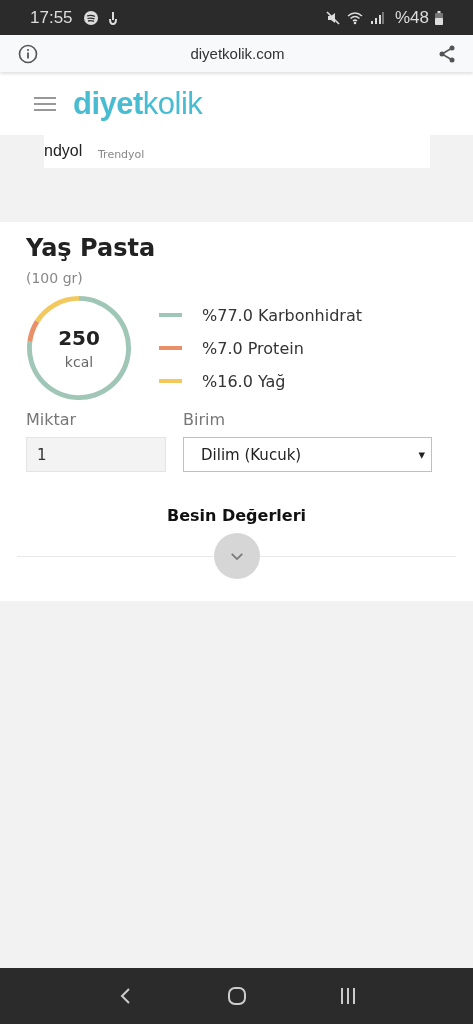 The height and width of the screenshot is (1024, 473). Describe the element at coordinates (253, 348) in the screenshot. I see `legend-label: %7.0 Protein` at that location.